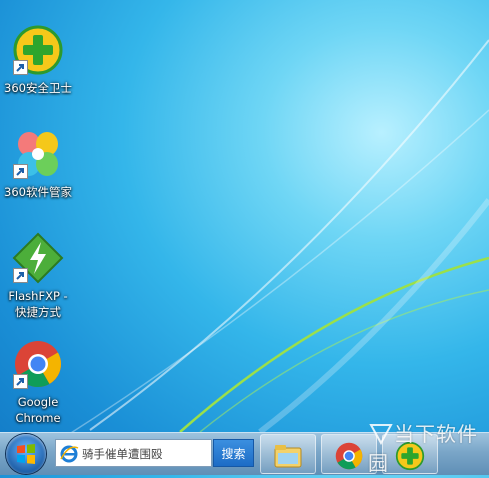 Image resolution: width=489 pixels, height=478 pixels. I want to click on chrome-icon, so click(349, 456).